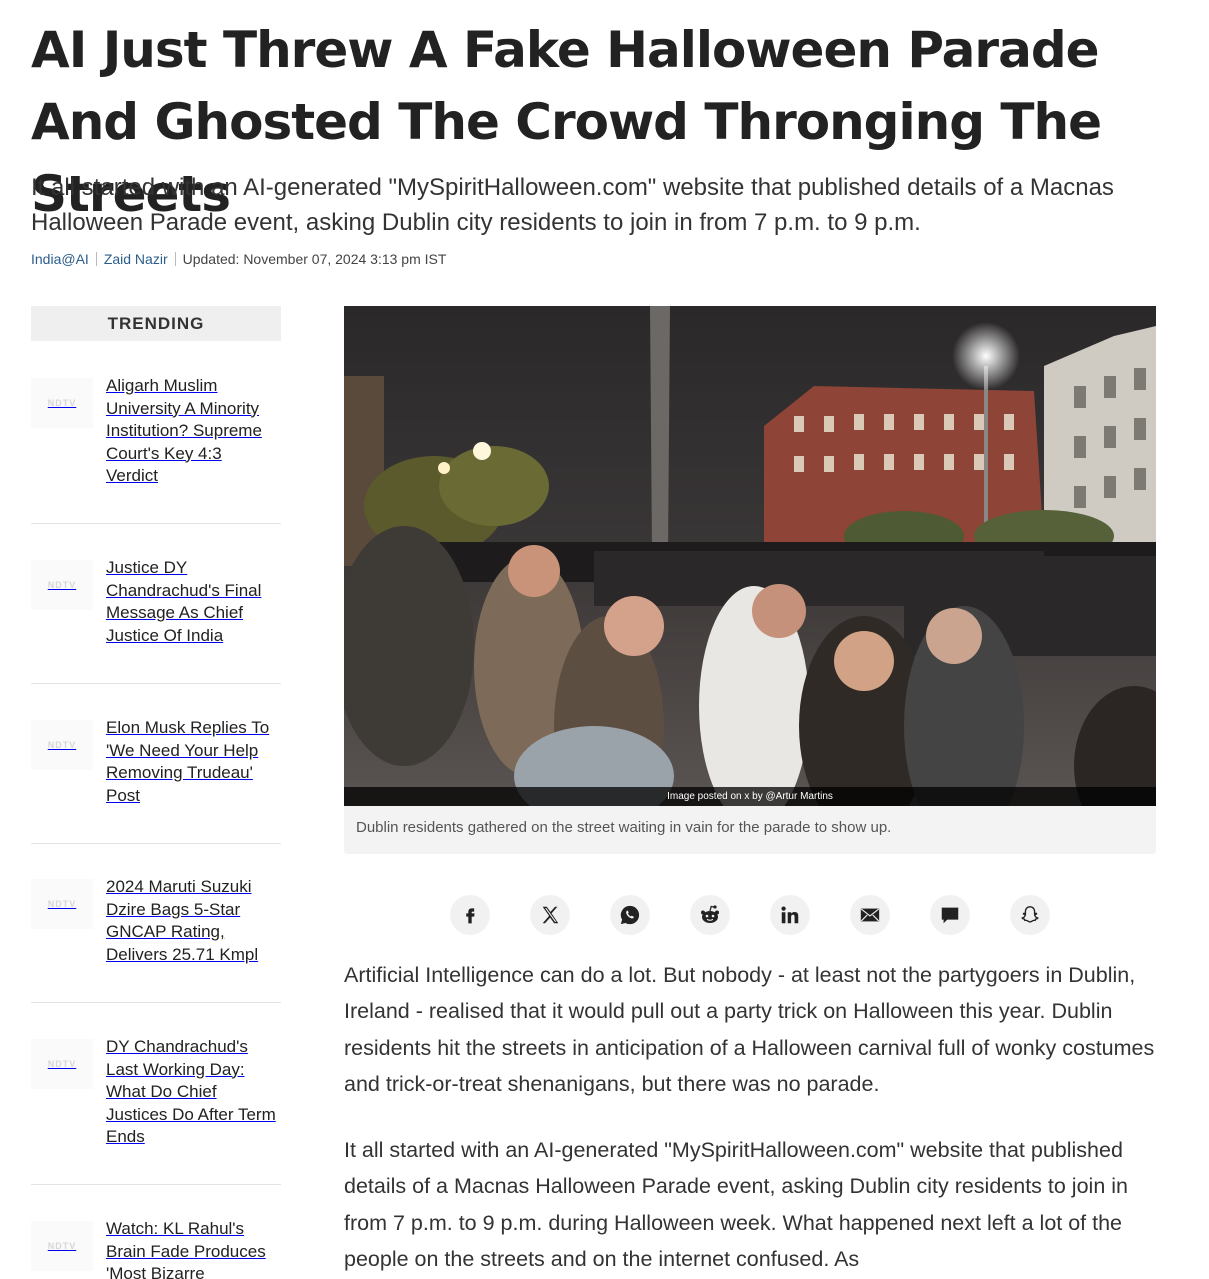 The width and height of the screenshot is (1209, 1279). I want to click on x-twitter-icon, so click(550, 915).